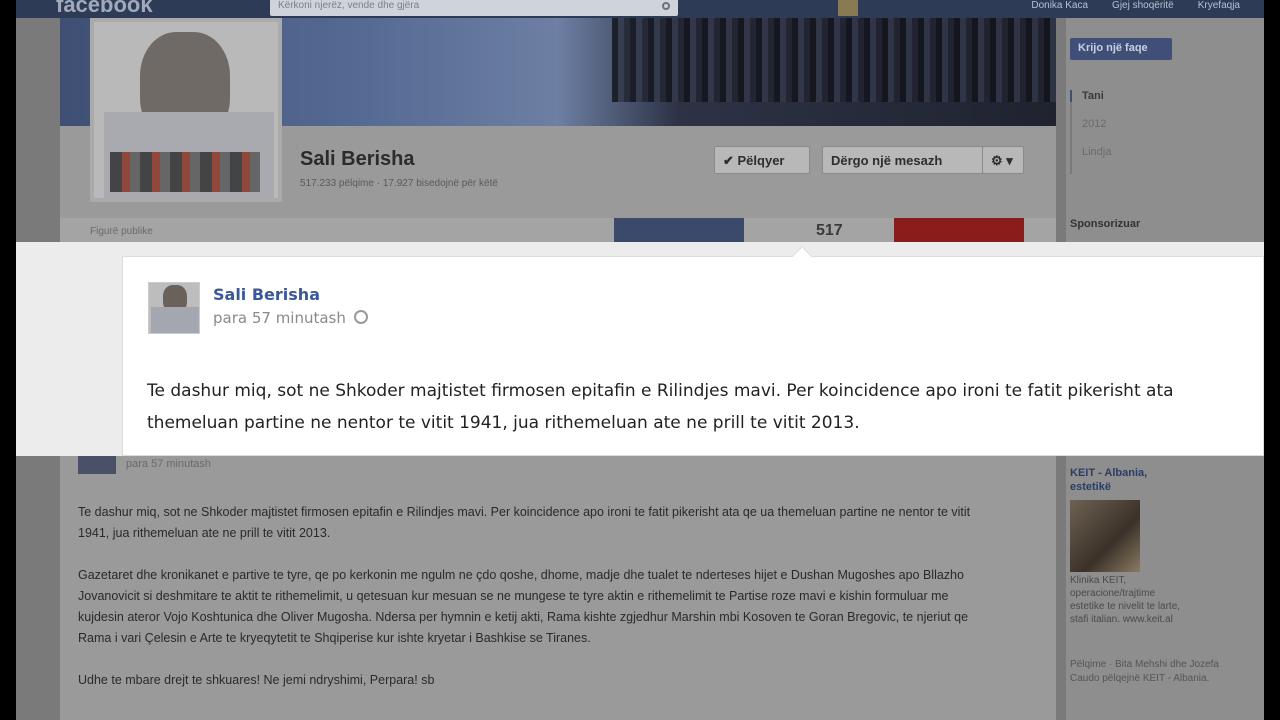  What do you see at coordinates (1121, 49) in the screenshot?
I see `create-page-button: Krijo një faqe` at bounding box center [1121, 49].